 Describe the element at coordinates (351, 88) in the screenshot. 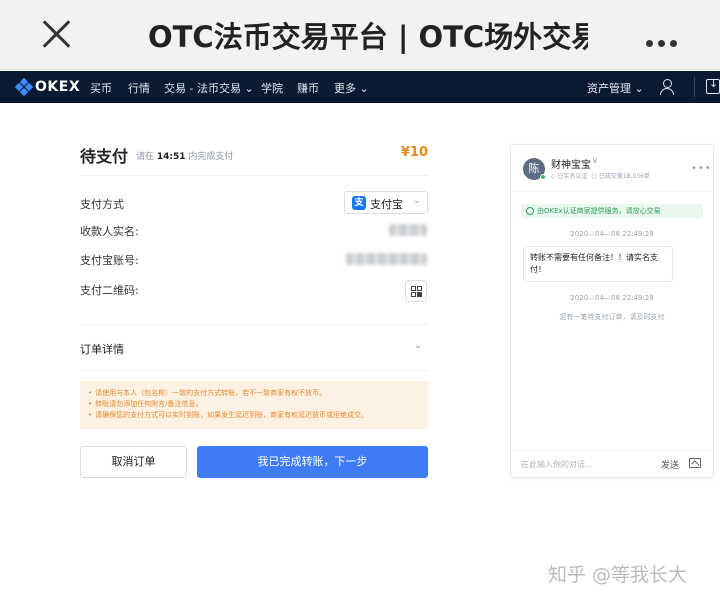

I see `nav-item-more: 更多 ⌄` at that location.